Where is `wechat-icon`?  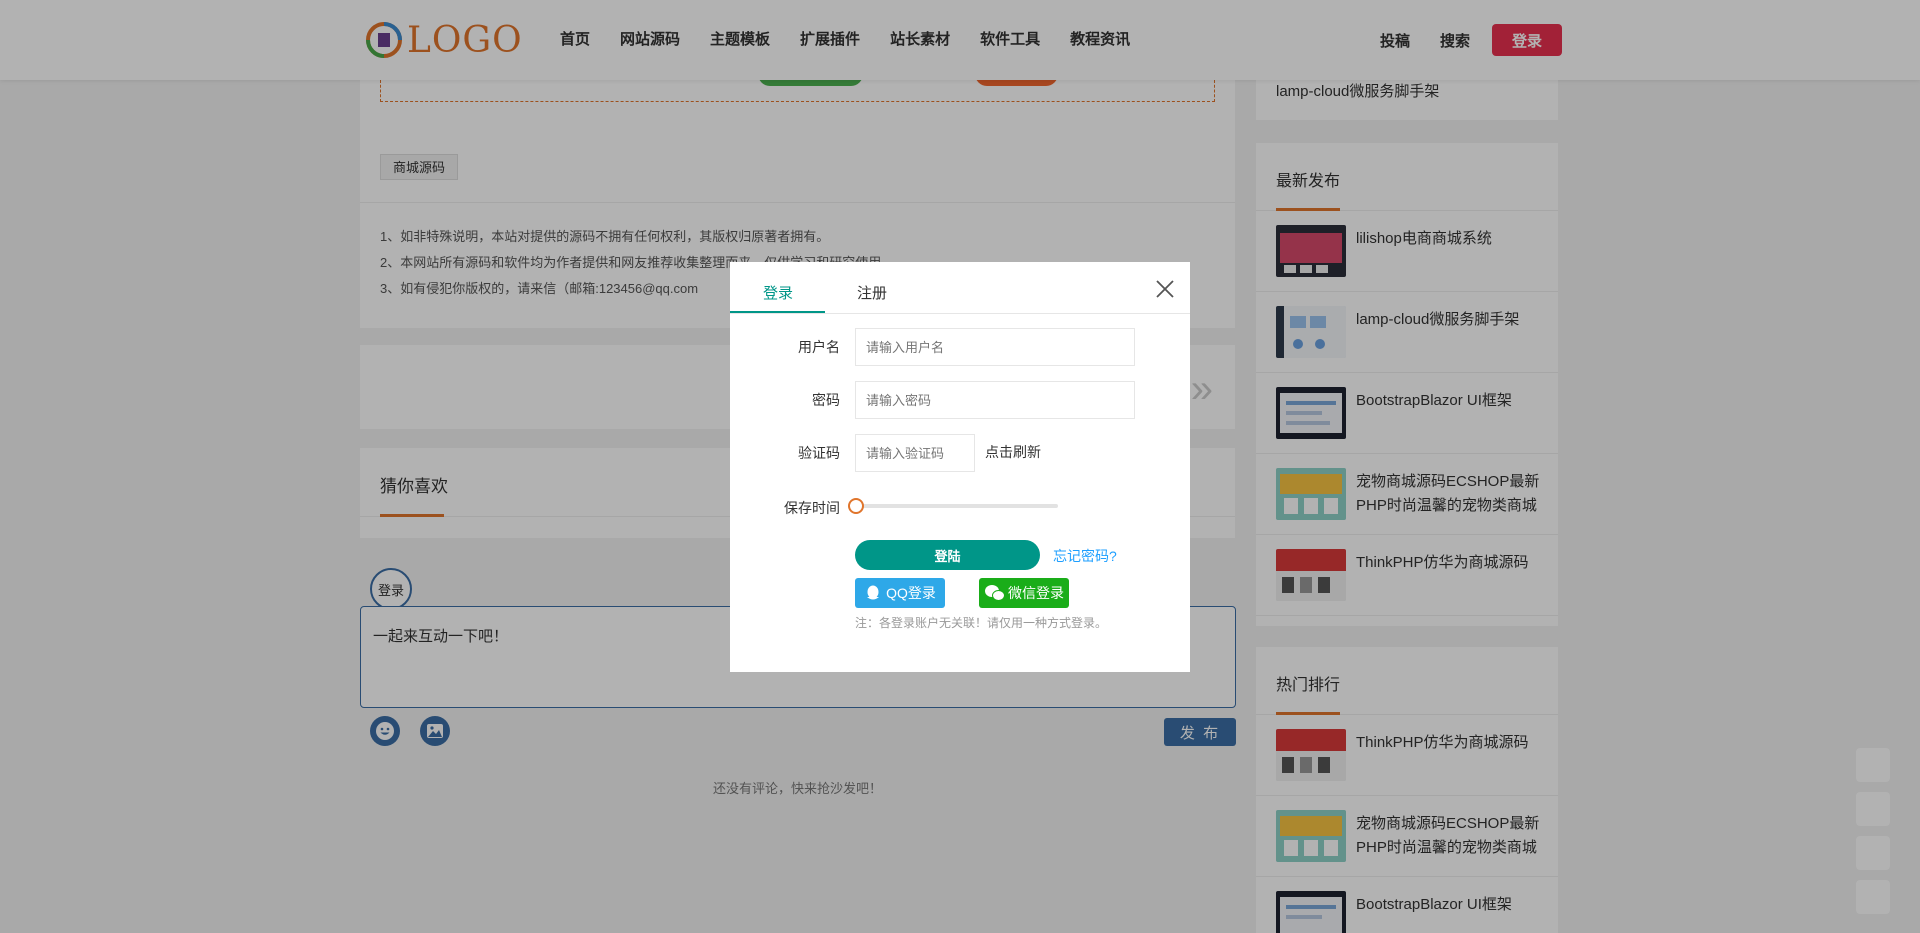
wechat-icon is located at coordinates (995, 593).